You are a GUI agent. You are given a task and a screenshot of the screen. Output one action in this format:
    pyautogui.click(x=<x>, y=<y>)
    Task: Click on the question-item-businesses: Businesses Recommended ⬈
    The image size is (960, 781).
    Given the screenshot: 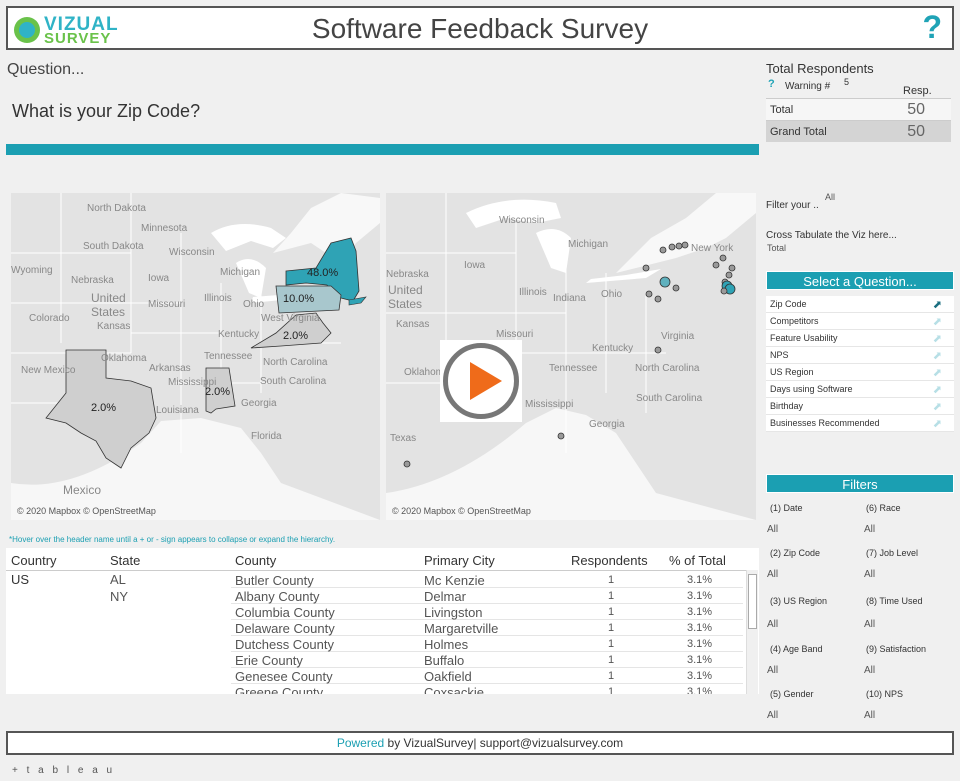 What is the action you would take?
    pyautogui.click(x=860, y=423)
    